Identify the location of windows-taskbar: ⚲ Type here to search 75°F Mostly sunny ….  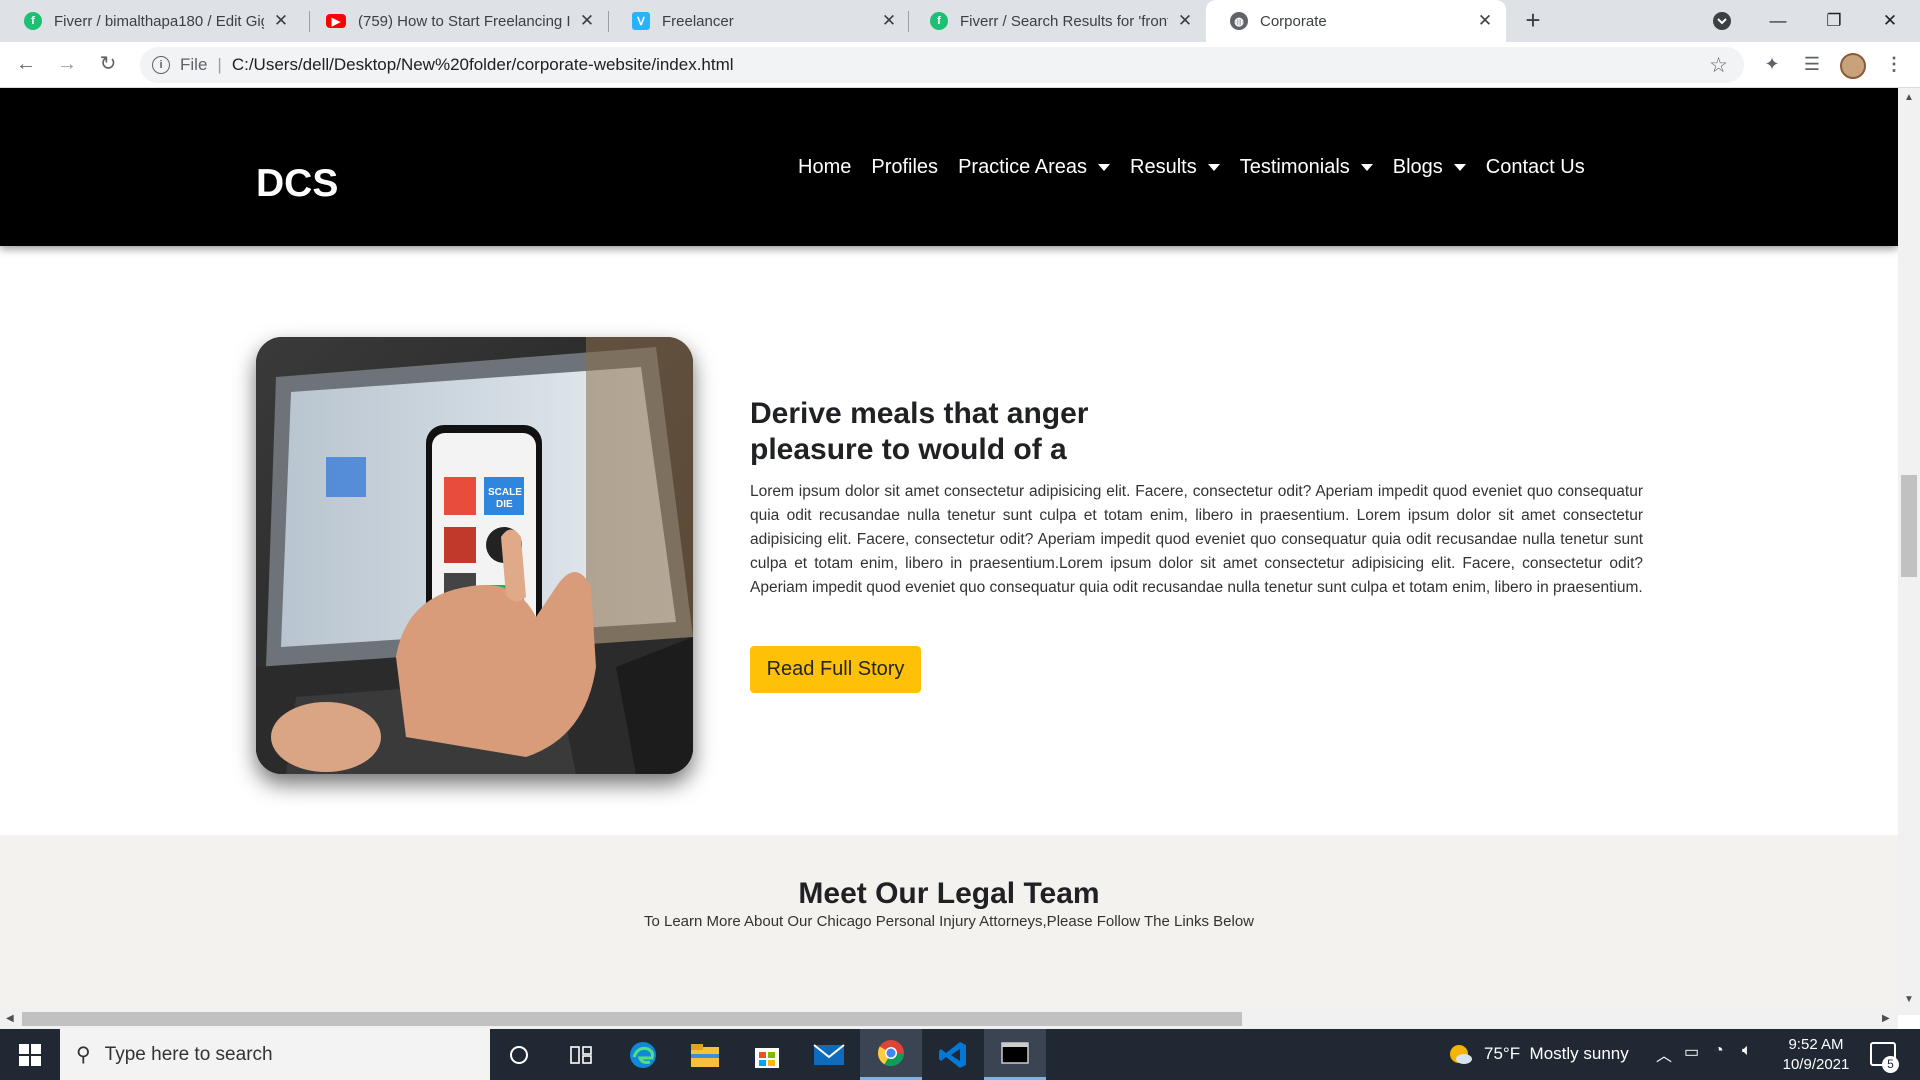
(960, 1054).